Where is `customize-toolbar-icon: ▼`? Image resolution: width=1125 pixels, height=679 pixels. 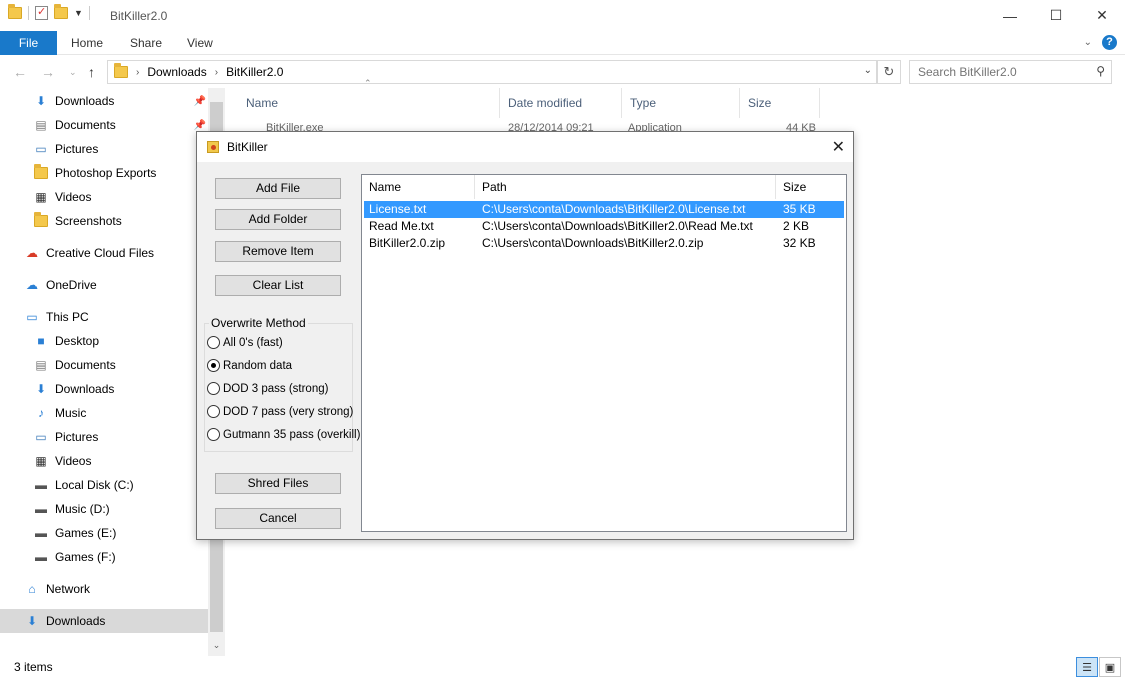
customize-toolbar-icon: ▼ is located at coordinates (78, 13).